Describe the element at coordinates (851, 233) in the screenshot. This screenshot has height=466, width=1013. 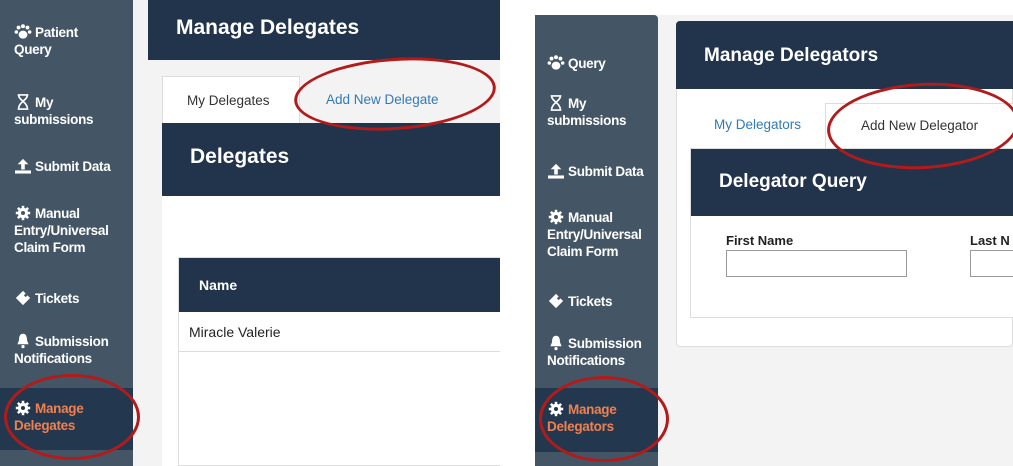
I see `delegator-query-card: Delegator Query First Name Last N` at that location.